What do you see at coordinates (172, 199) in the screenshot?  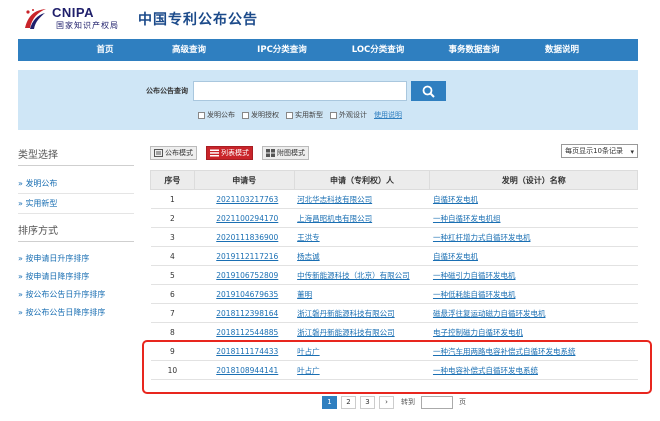 I see `row-number: 1` at bounding box center [172, 199].